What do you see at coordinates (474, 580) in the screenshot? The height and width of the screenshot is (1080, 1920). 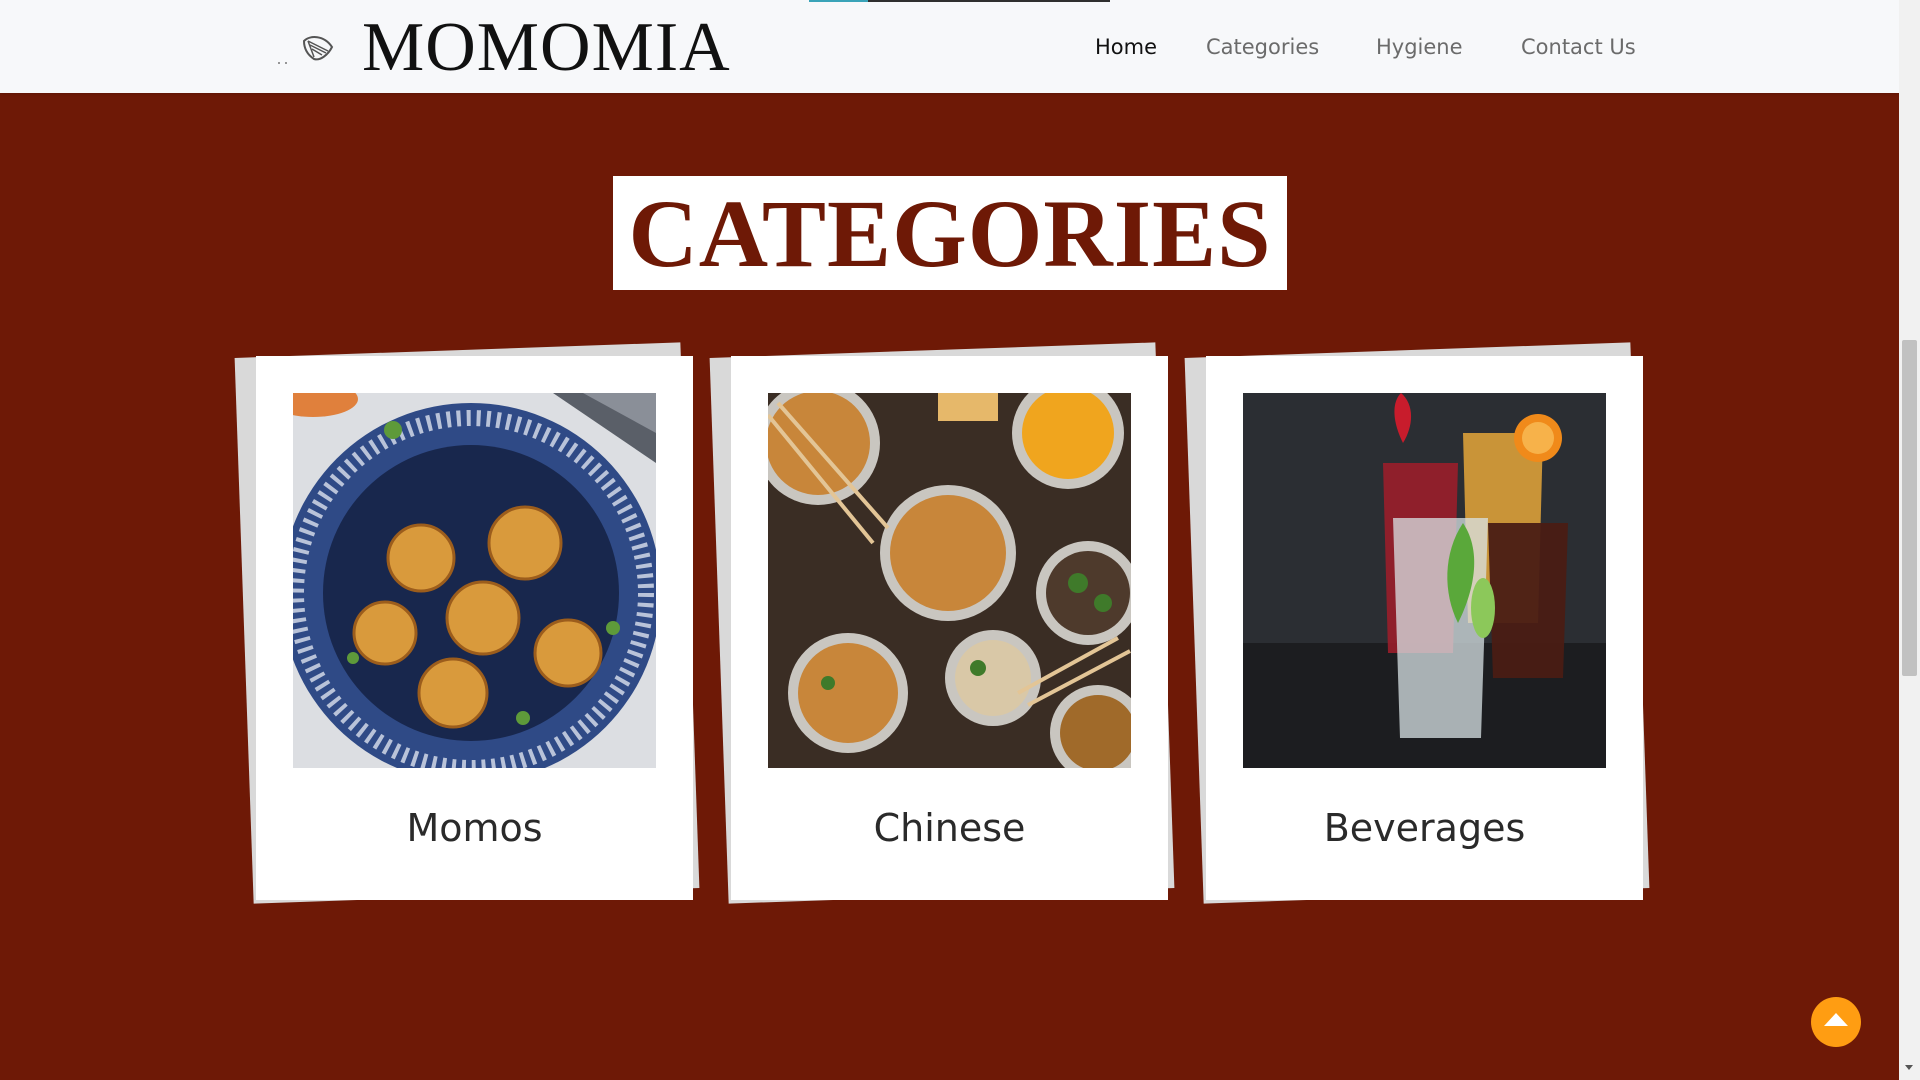 I see `momos-photo` at bounding box center [474, 580].